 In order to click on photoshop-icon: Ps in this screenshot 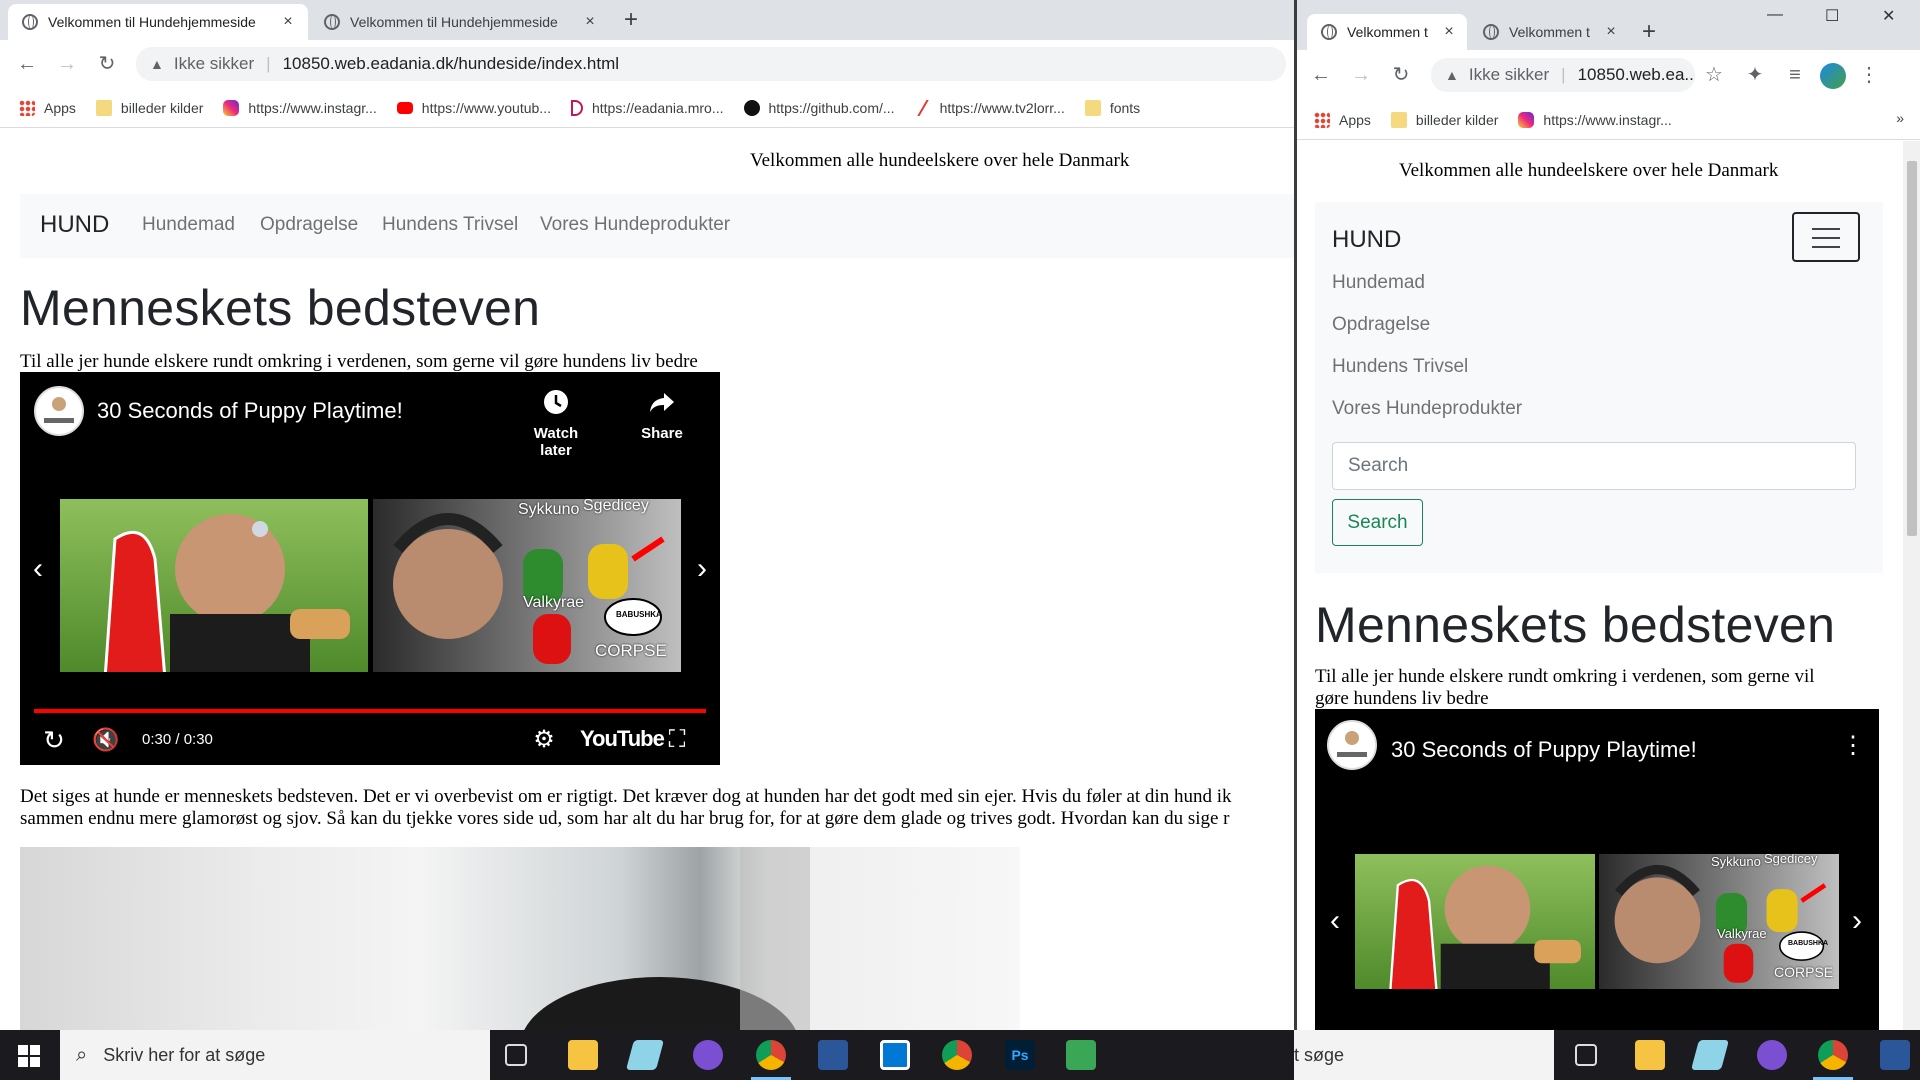, I will do `click(1020, 1055)`.